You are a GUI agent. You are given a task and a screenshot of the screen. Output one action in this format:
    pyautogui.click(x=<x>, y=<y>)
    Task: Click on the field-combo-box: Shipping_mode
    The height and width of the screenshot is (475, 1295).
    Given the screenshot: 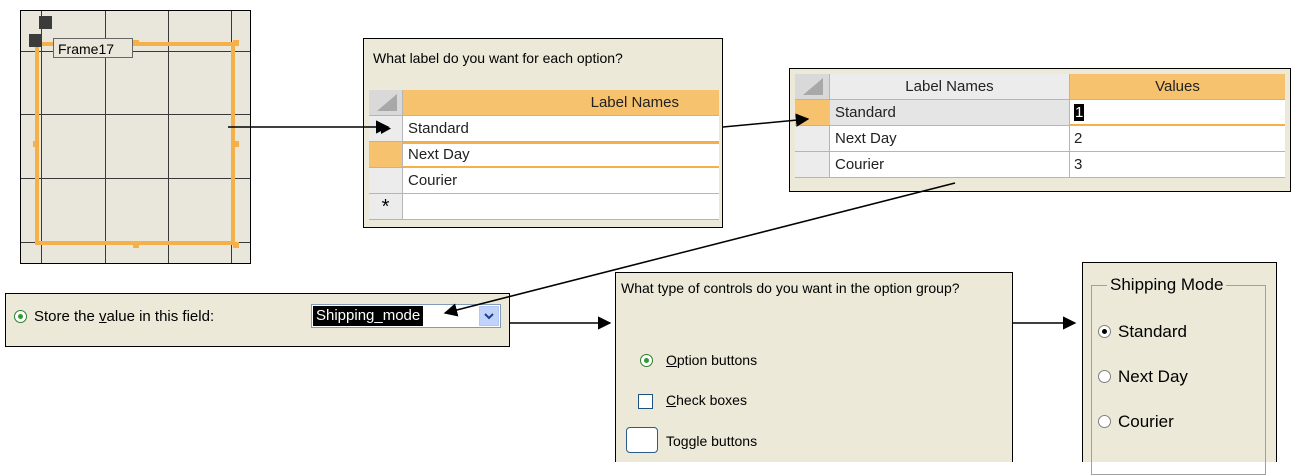 What is the action you would take?
    pyautogui.click(x=406, y=316)
    